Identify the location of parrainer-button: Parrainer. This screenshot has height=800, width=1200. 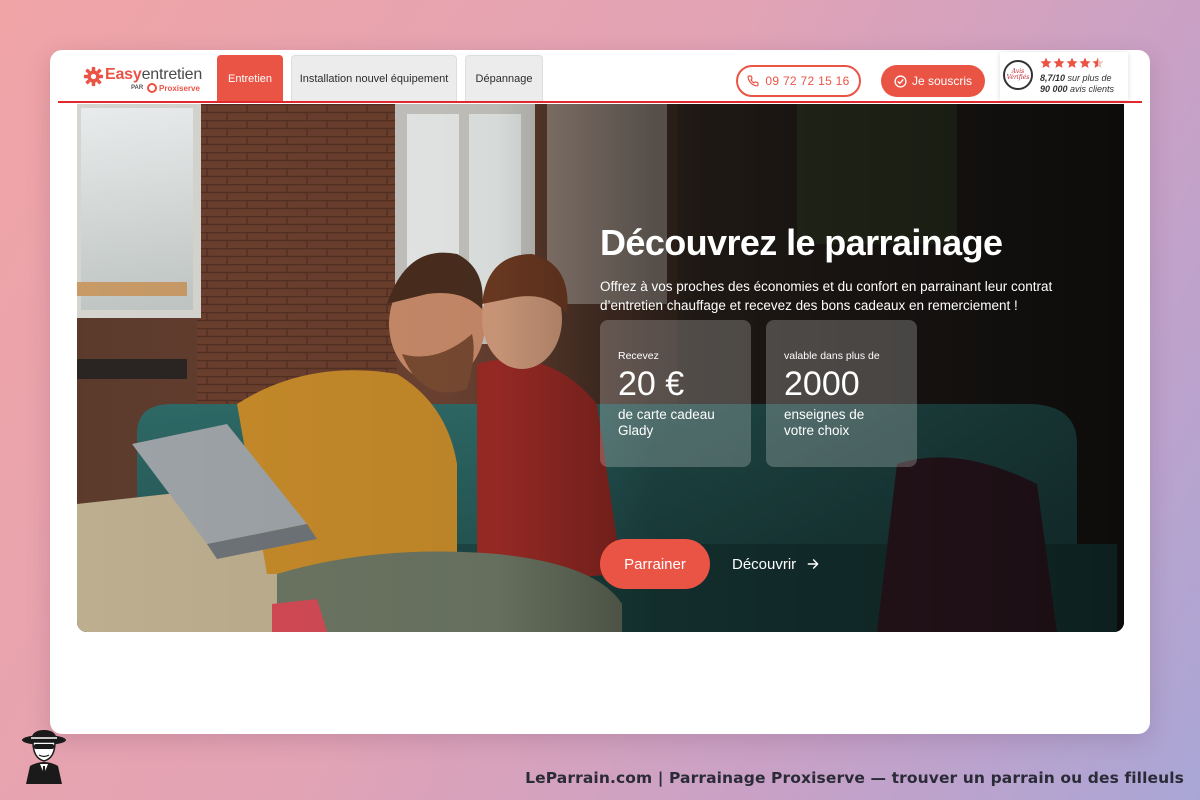
(655, 564).